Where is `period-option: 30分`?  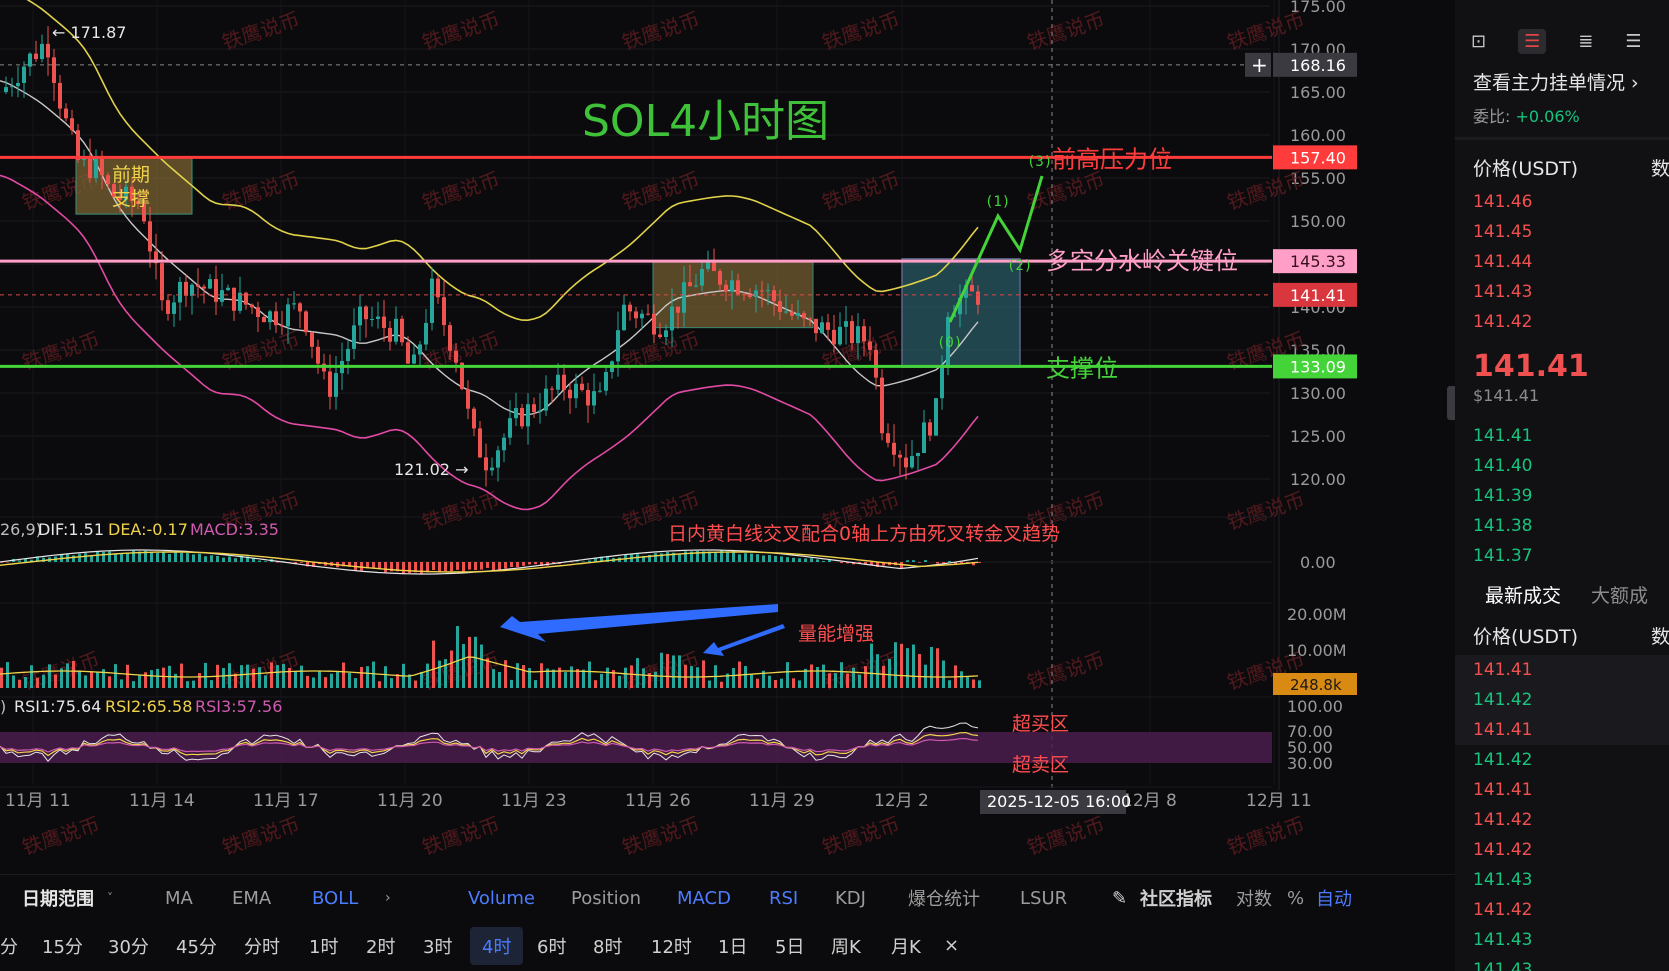
period-option: 30分 is located at coordinates (128, 946).